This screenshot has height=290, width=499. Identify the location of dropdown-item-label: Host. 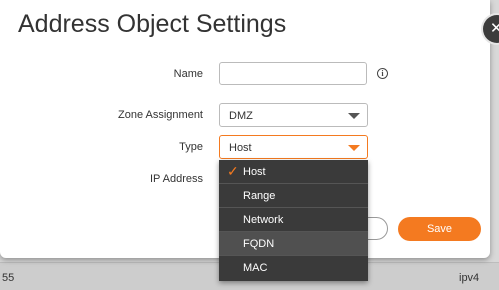
(254, 172).